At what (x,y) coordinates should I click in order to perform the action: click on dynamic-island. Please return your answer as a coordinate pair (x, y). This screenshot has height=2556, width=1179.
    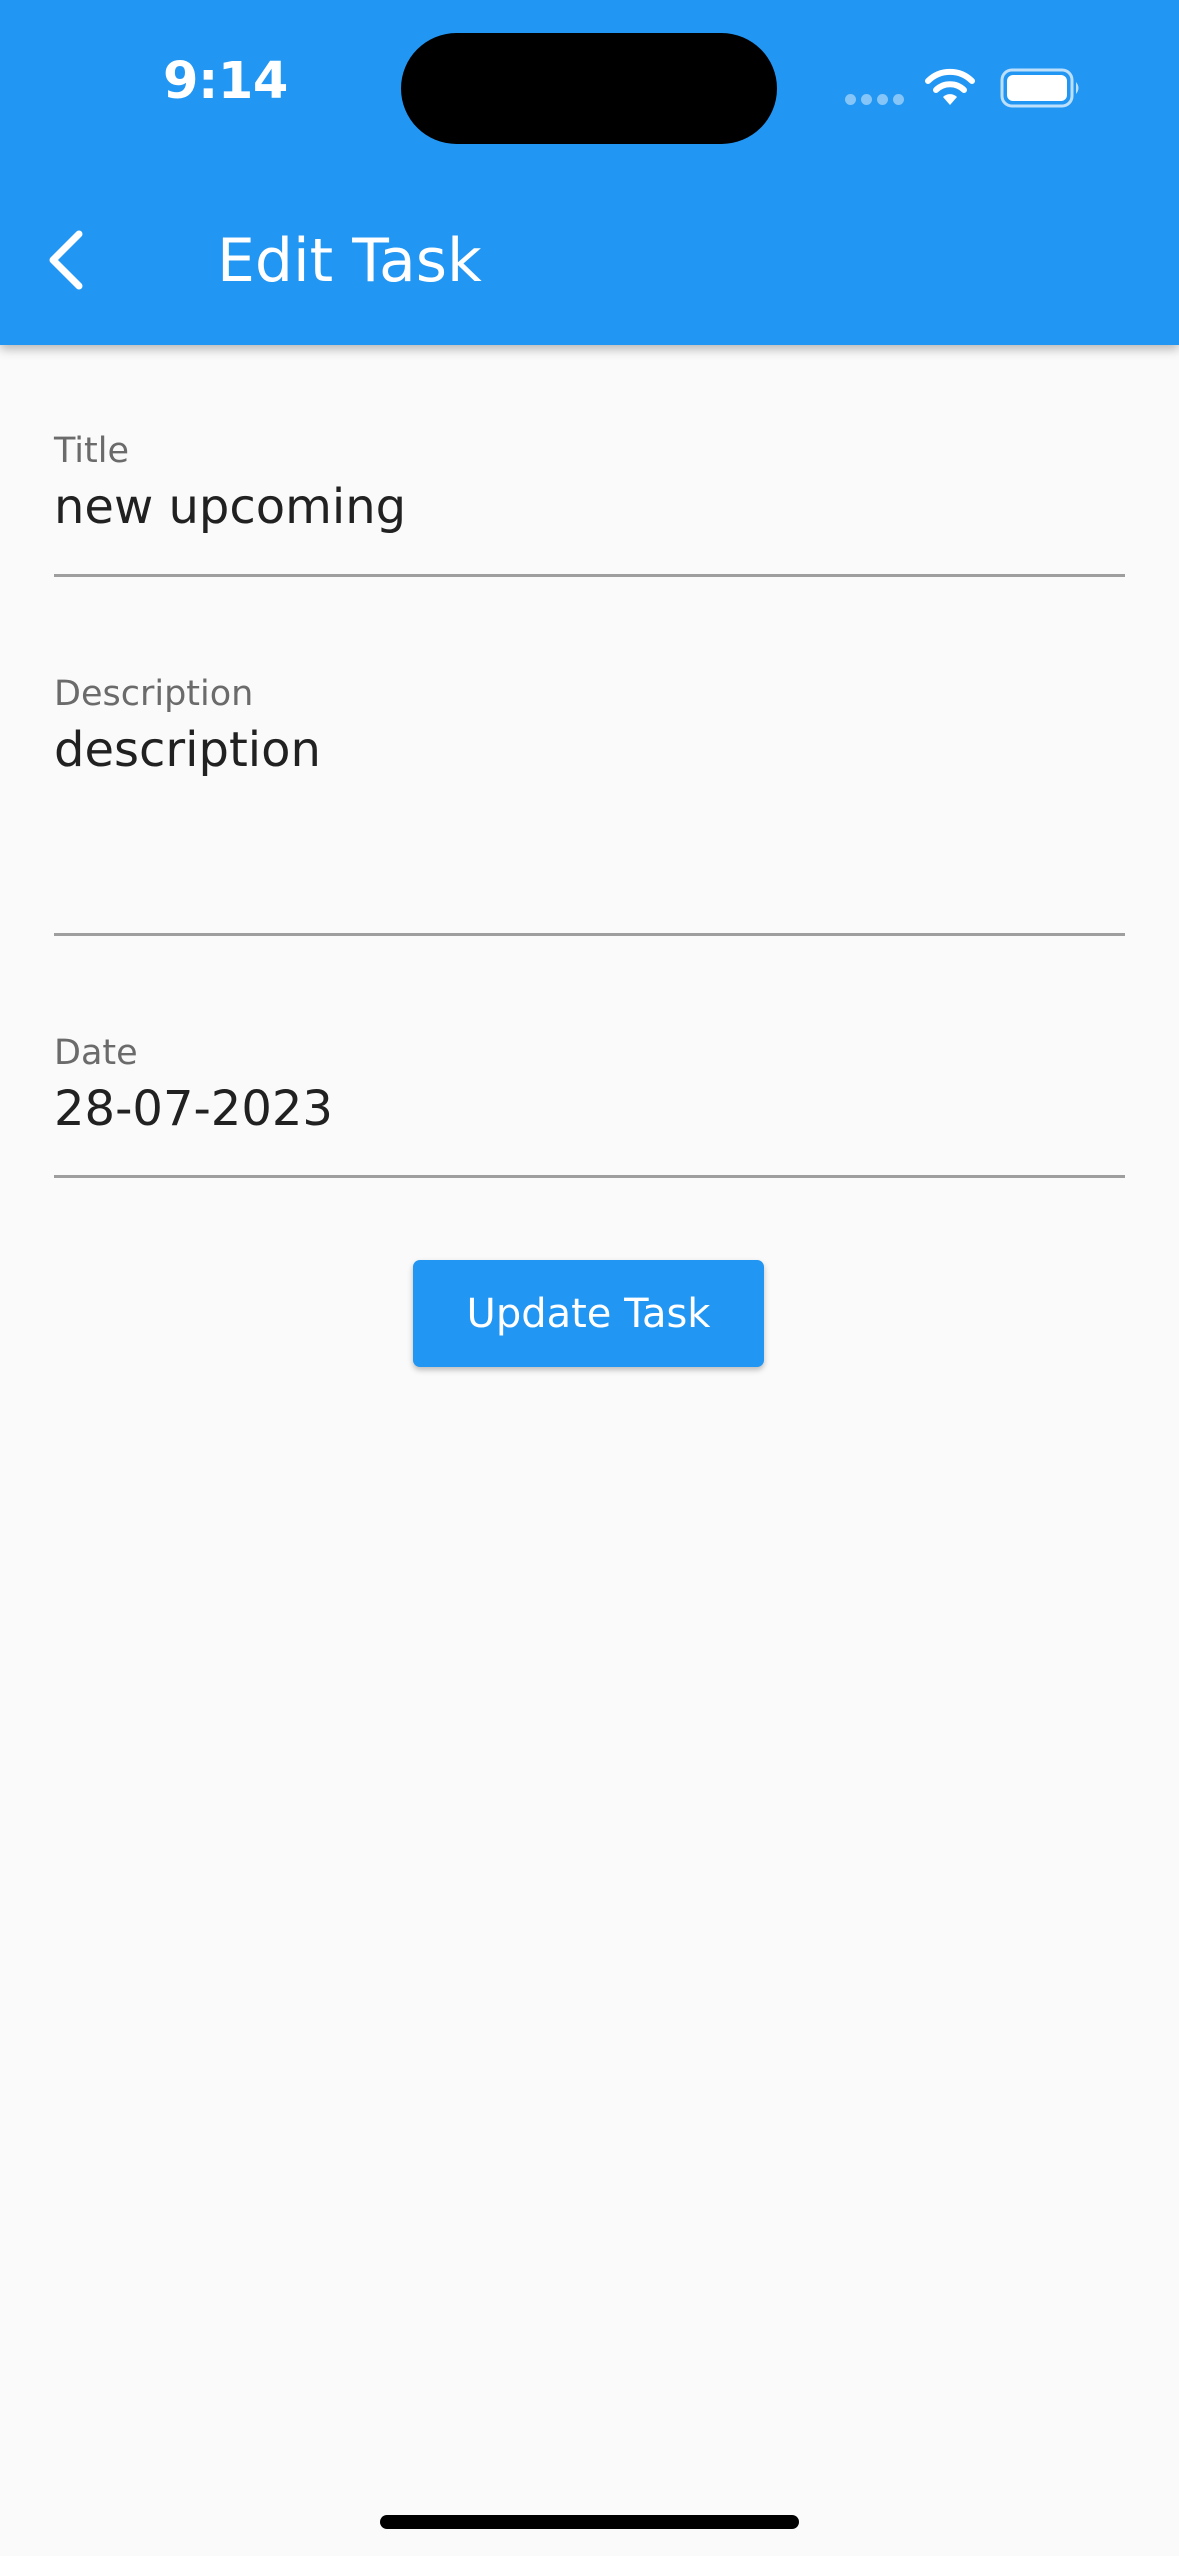
    Looking at the image, I should click on (589, 88).